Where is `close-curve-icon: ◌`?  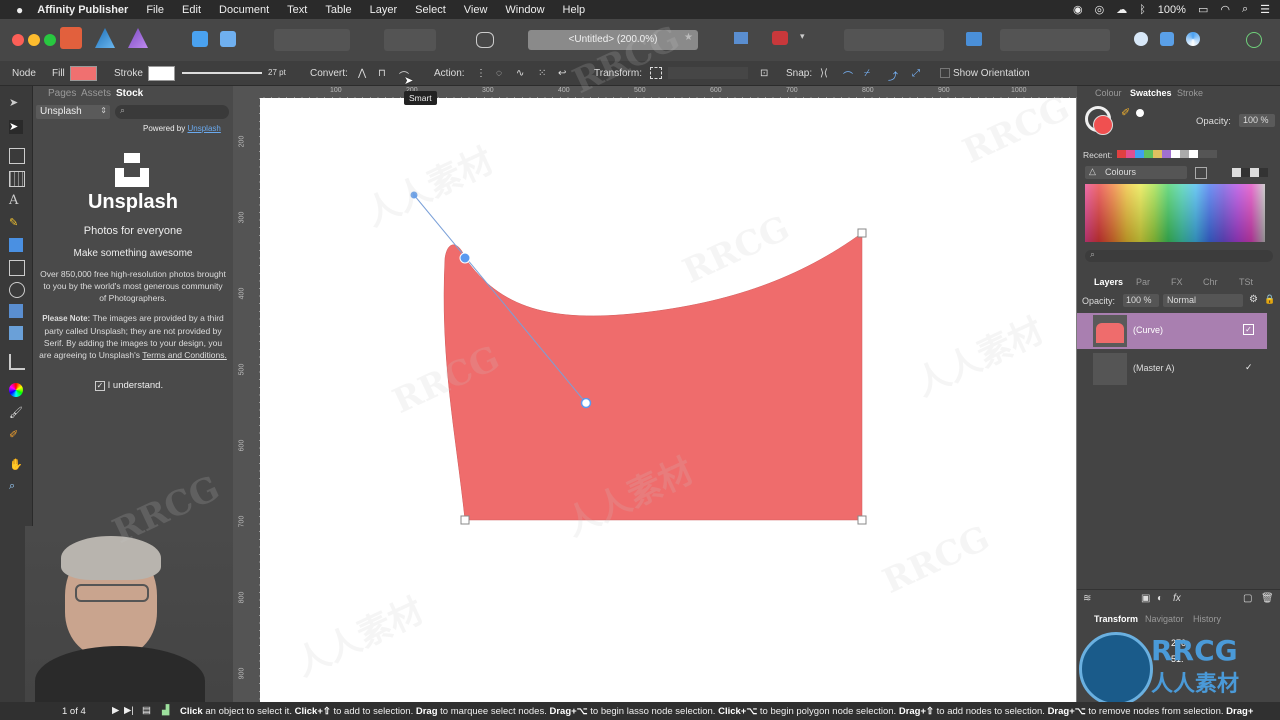
close-curve-icon: ◌ is located at coordinates (499, 73).